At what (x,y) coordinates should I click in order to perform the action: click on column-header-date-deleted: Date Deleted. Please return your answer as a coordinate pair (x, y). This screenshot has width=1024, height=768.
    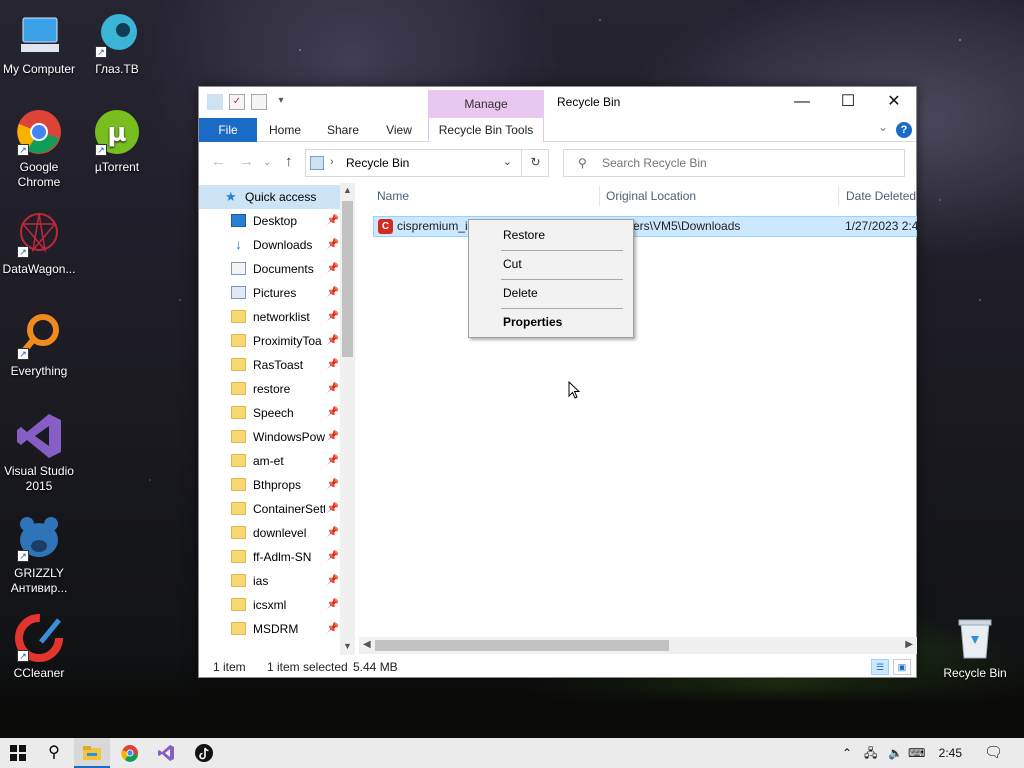
    Looking at the image, I should click on (881, 196).